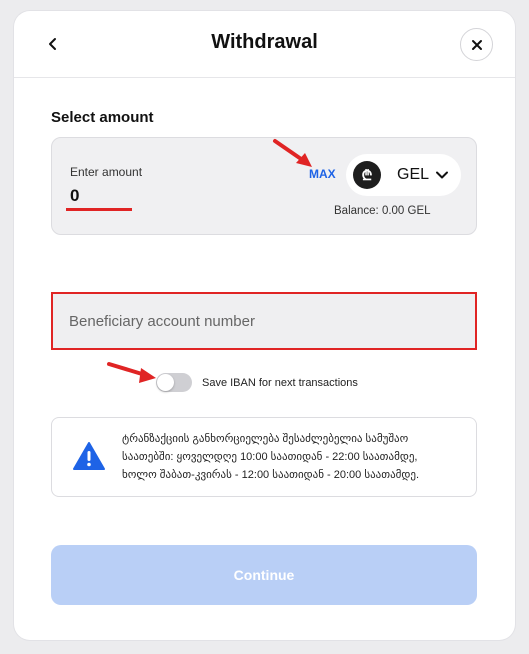 This screenshot has width=529, height=654. Describe the element at coordinates (264, 186) in the screenshot. I see `amount-panel: Enter amount MAX ₾ GEL Balance: 0.00 GEL` at that location.